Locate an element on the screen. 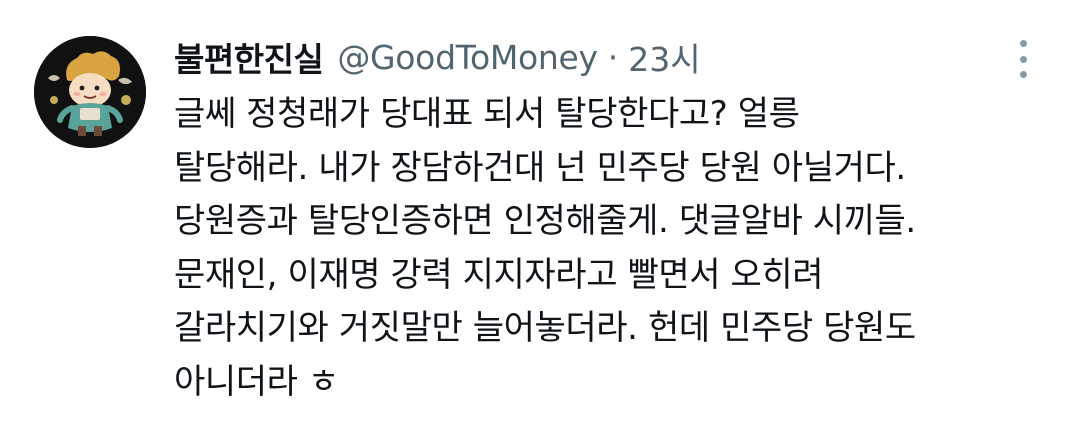 The width and height of the screenshot is (1080, 435). tweet-text-line: 탈당해라. 내가 장담하건대 넌 민주당 당원 아닐거다. is located at coordinates (540, 167).